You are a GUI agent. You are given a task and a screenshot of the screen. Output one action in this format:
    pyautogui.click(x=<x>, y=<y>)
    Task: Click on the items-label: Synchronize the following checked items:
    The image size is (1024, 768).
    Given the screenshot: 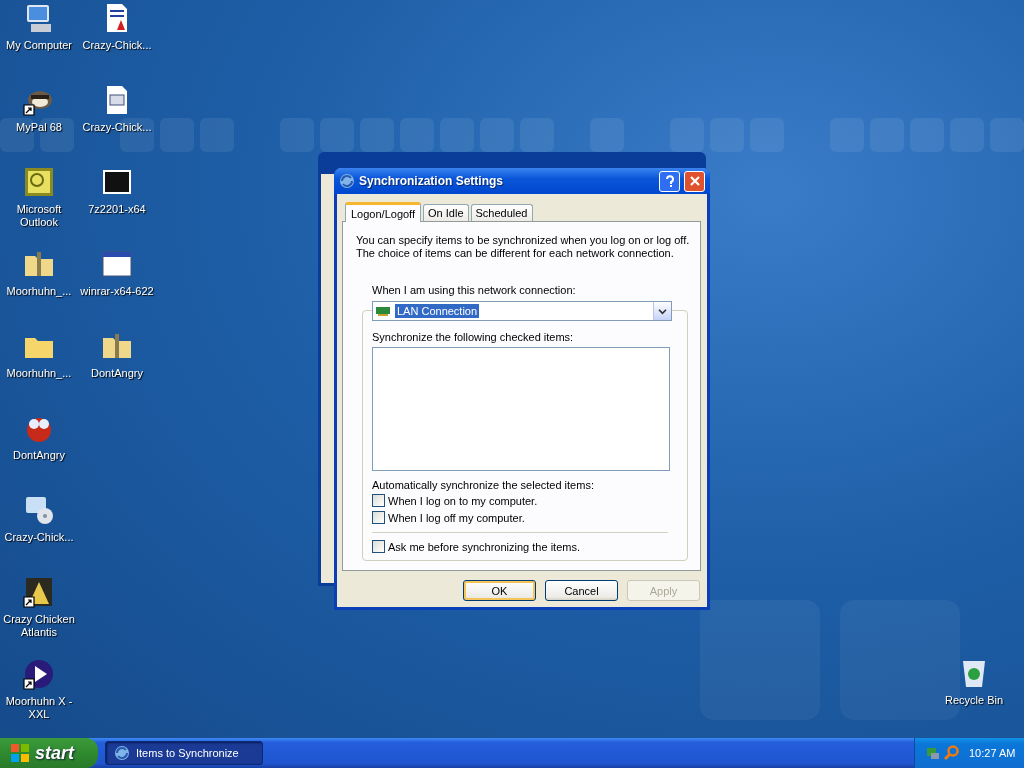 What is the action you would take?
    pyautogui.click(x=473, y=337)
    